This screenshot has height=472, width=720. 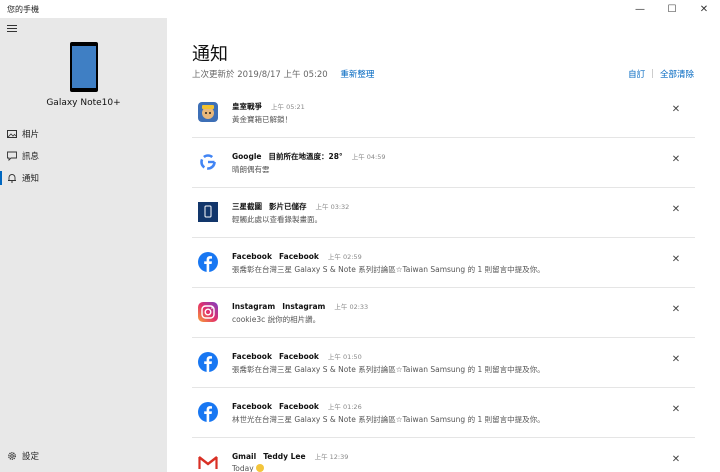 I want to click on notification-title: Teddy Lee, so click(x=284, y=456).